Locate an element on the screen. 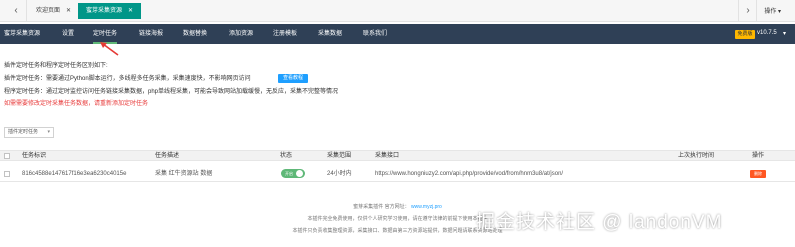  operations-dropdown: 操作 ▾ is located at coordinates (772, 10).